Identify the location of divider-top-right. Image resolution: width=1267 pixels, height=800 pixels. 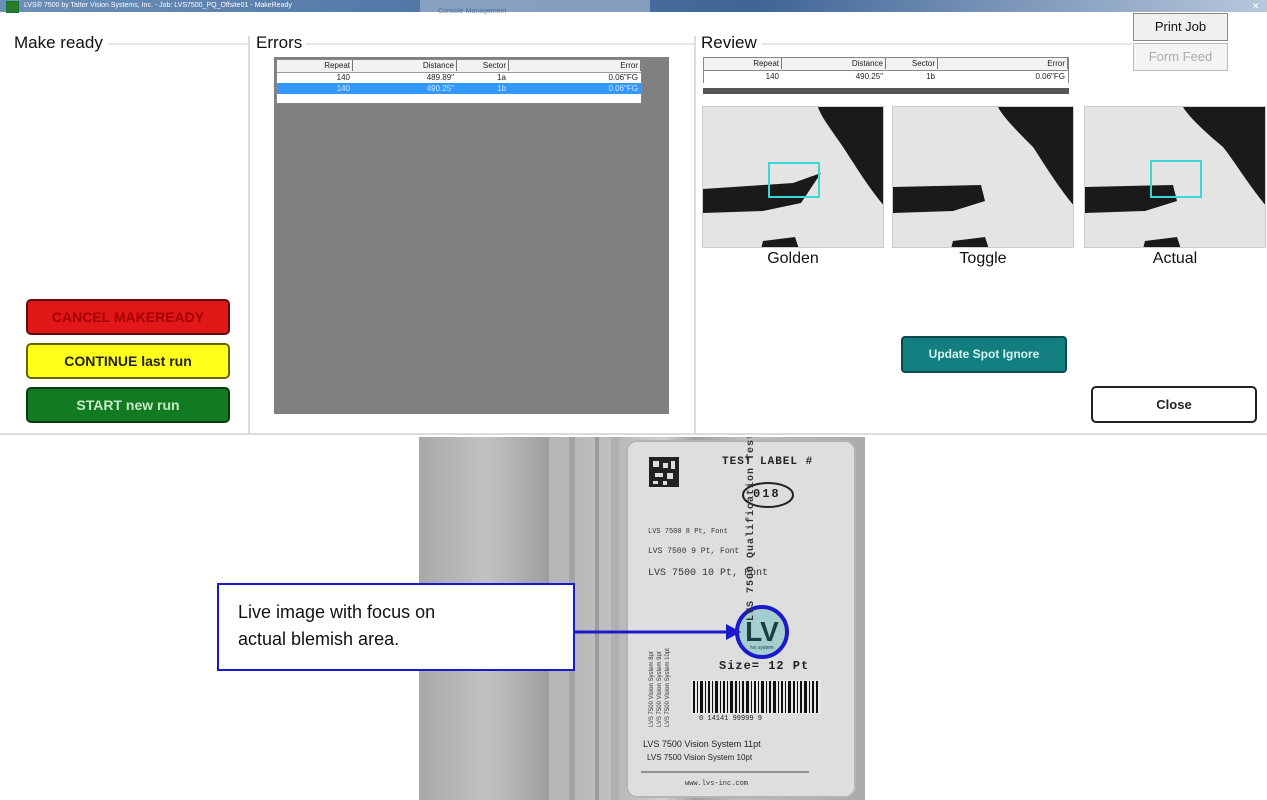
(947, 44).